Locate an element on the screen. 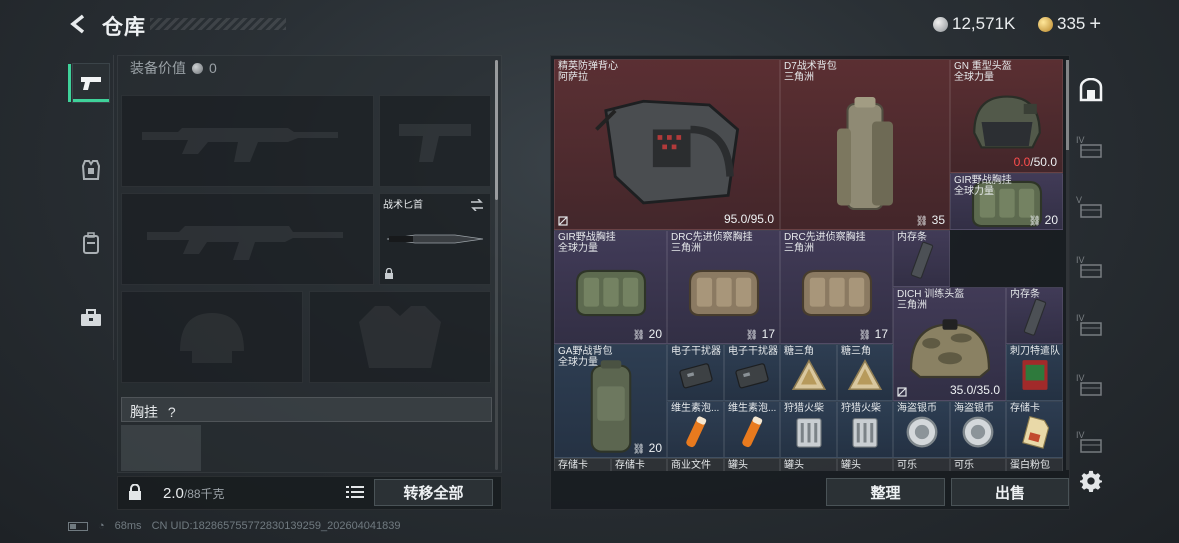  briefcase-icon is located at coordinates (91, 317).